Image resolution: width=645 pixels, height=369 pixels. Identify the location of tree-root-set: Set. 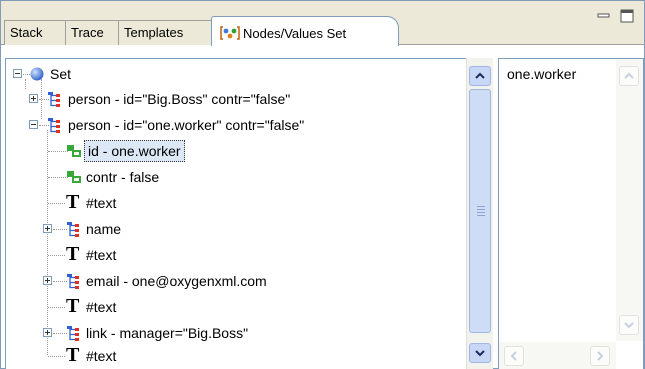
(60, 76).